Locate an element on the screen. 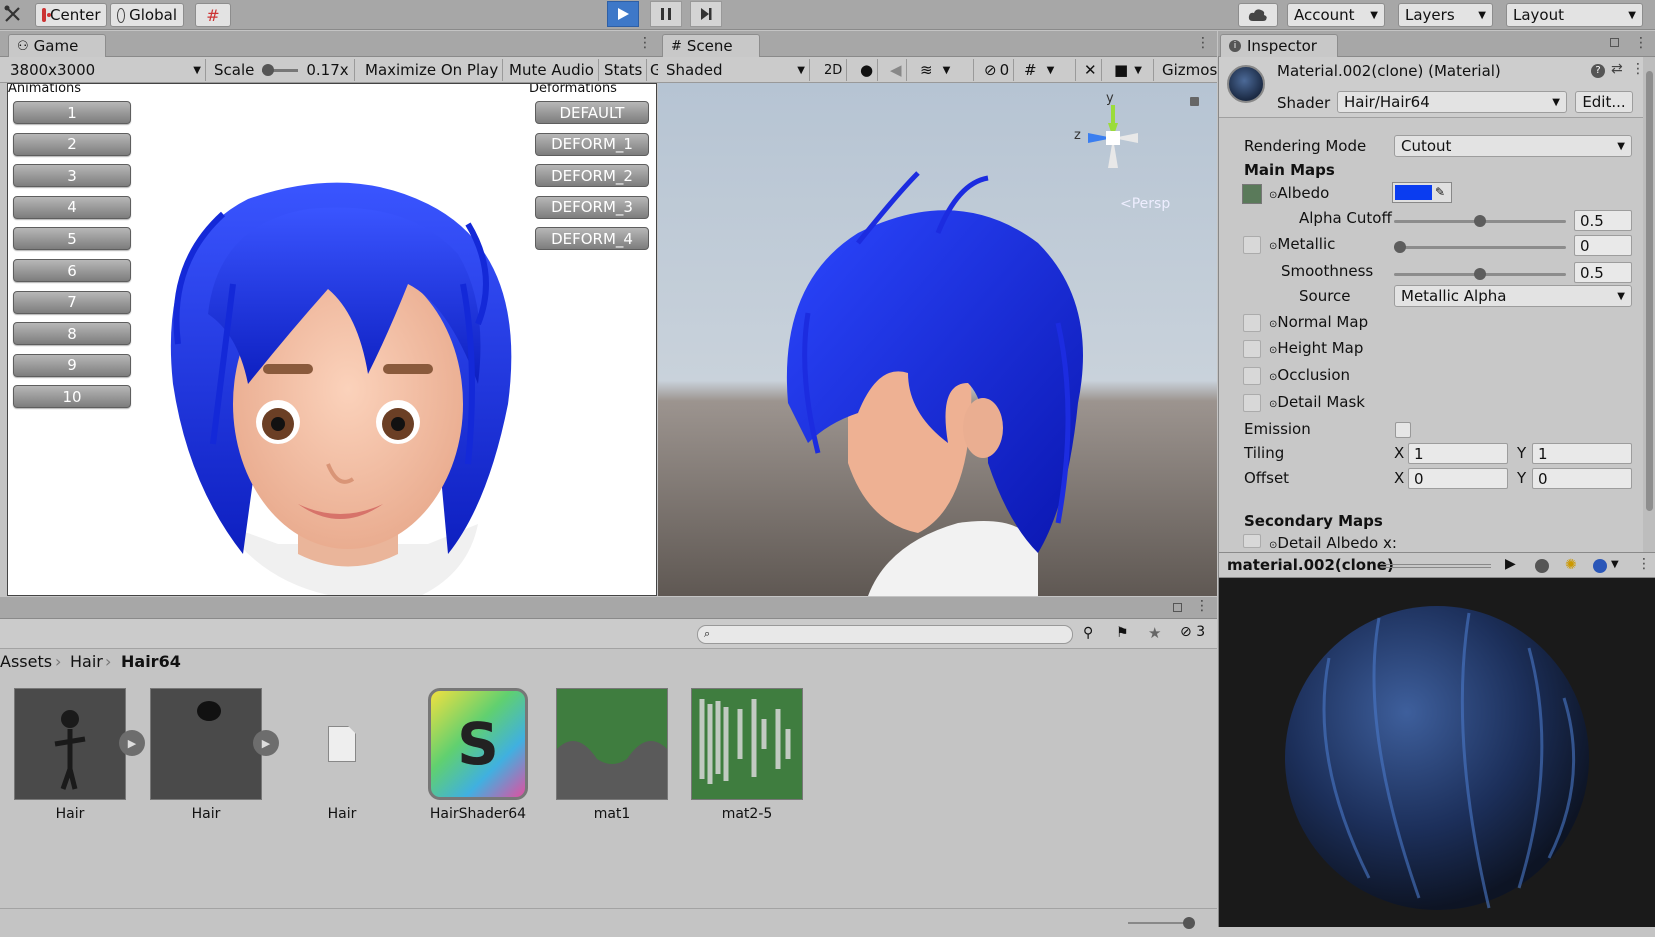 Image resolution: width=1655 pixels, height=937 pixels. metallic-slider is located at coordinates (1480, 247).